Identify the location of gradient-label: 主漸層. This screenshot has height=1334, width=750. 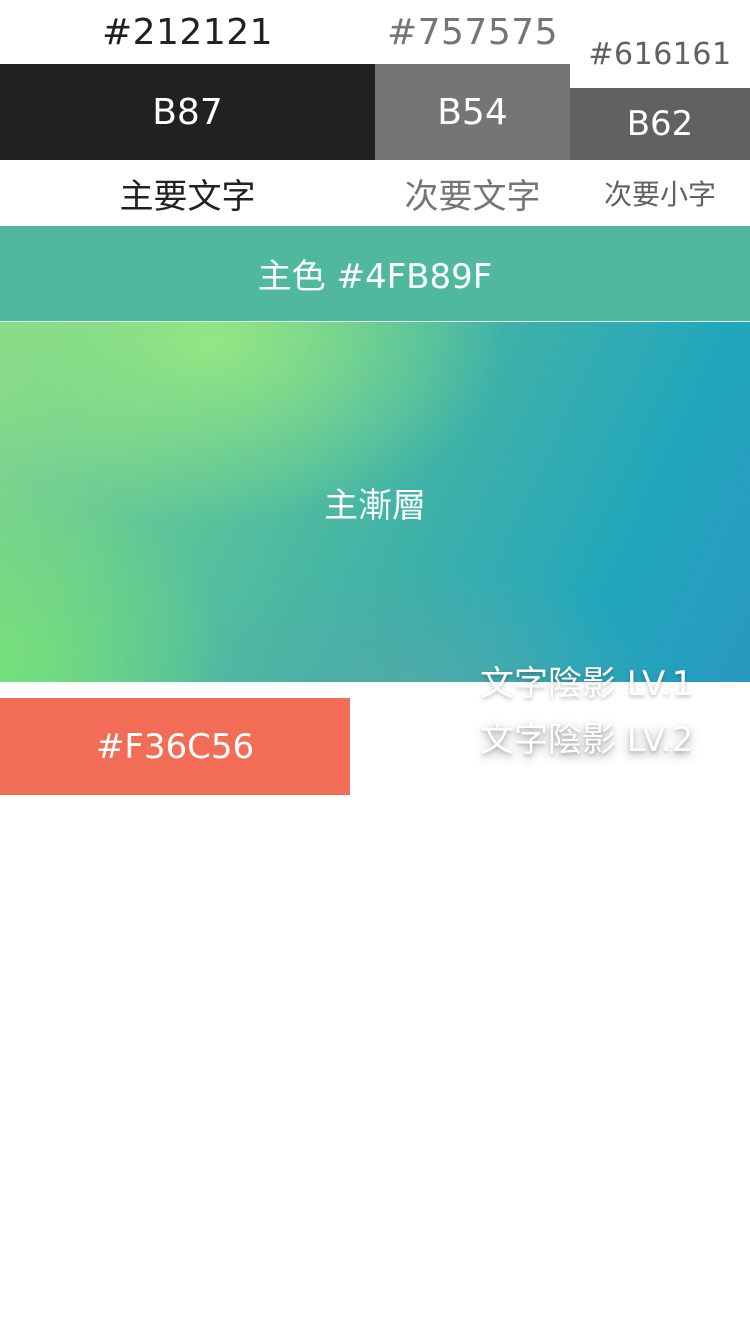
(375, 505).